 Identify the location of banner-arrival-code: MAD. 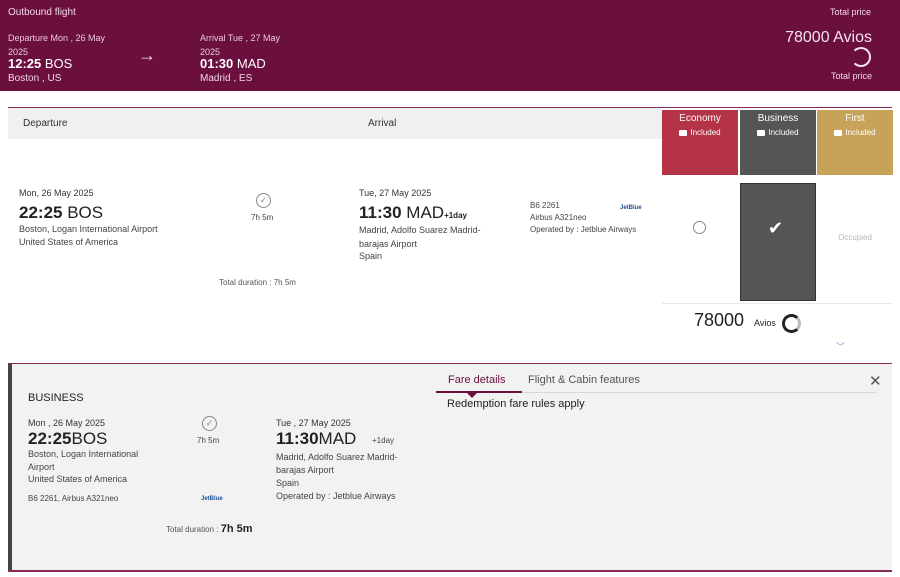
(251, 63).